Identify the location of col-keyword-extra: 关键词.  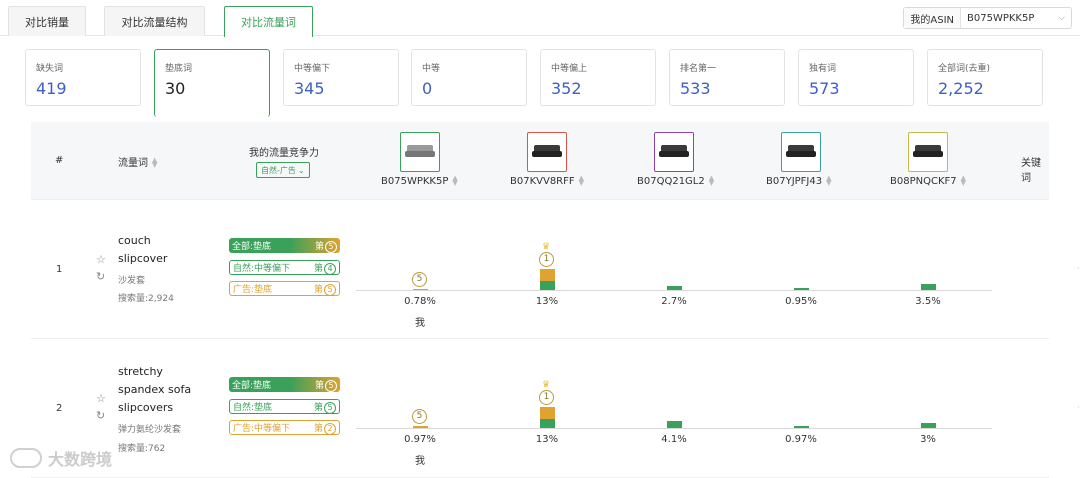
(1031, 171).